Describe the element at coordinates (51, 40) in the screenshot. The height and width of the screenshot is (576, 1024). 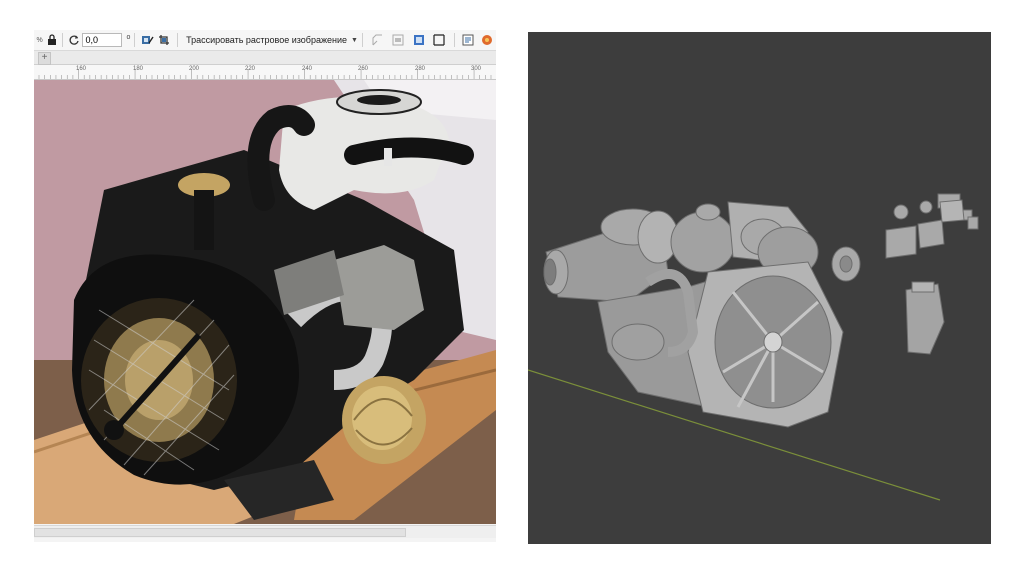
I see `lock-ratio-icon` at that location.